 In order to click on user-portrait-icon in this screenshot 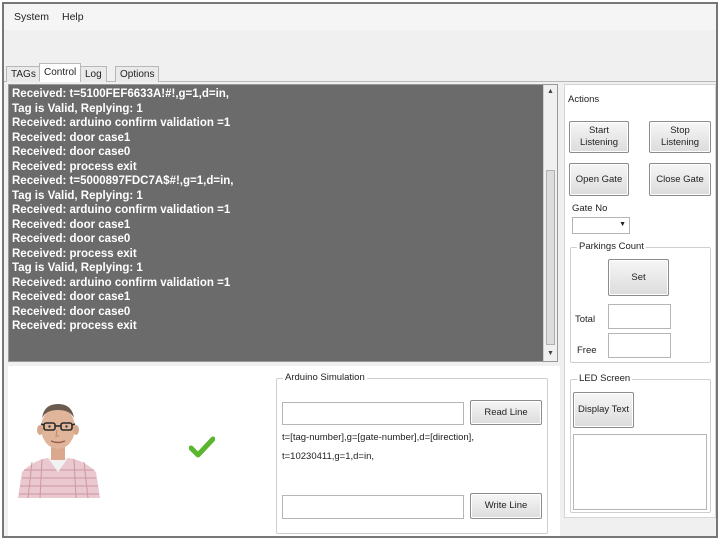, I will do `click(58, 445)`.